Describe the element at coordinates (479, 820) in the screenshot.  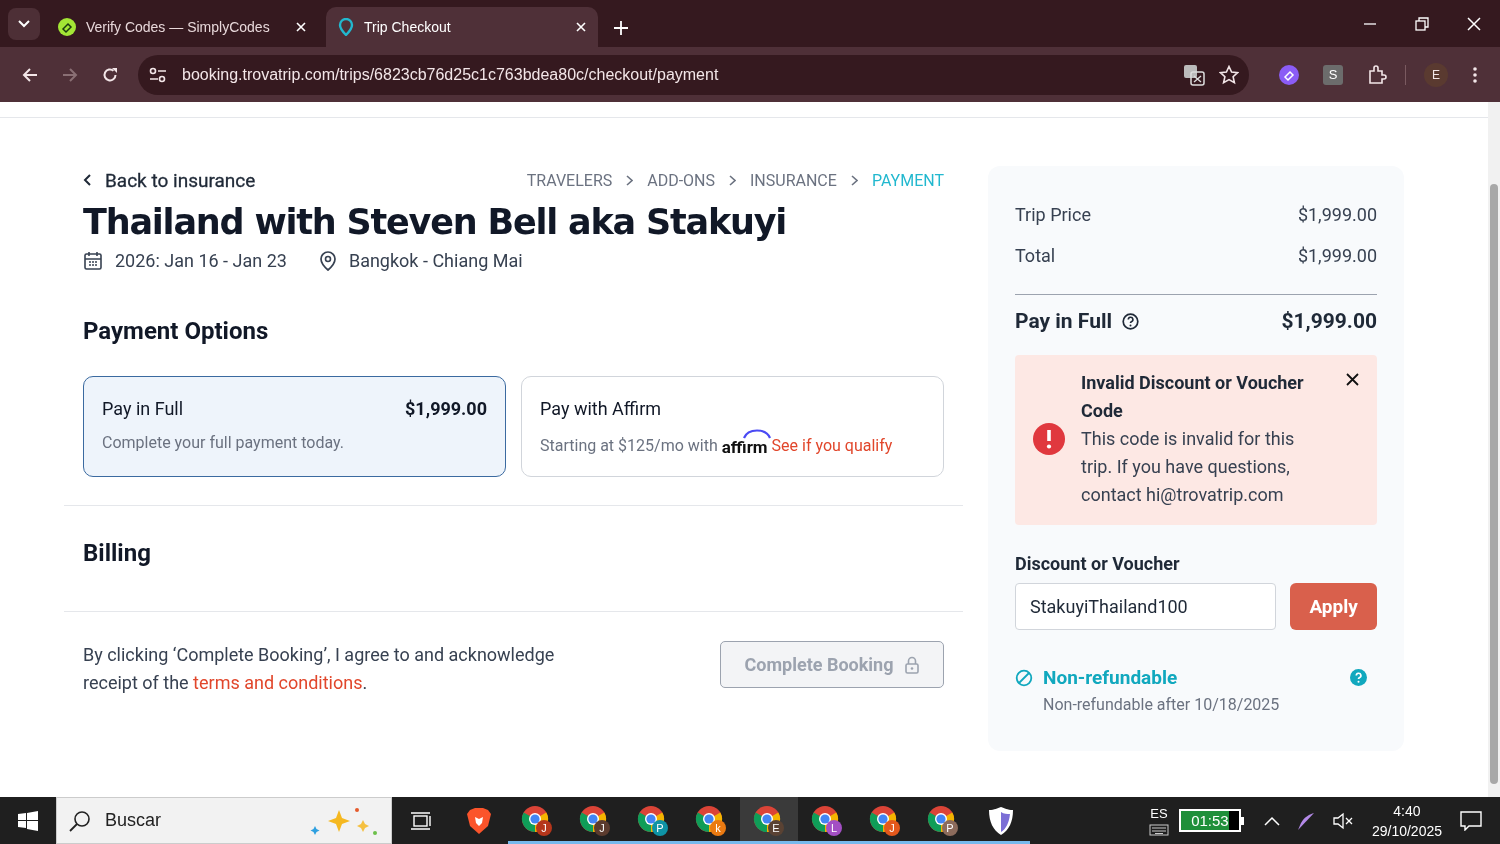
I see `lion-shield-icon` at that location.